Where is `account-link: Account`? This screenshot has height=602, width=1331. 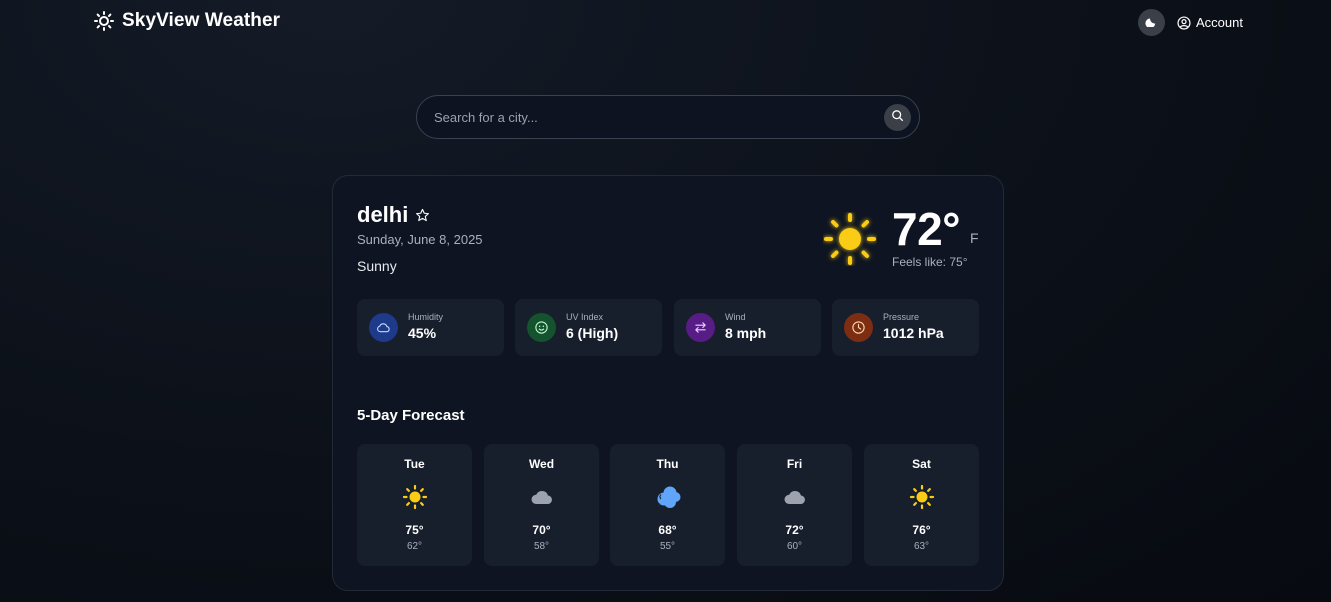 account-link: Account is located at coordinates (1210, 22).